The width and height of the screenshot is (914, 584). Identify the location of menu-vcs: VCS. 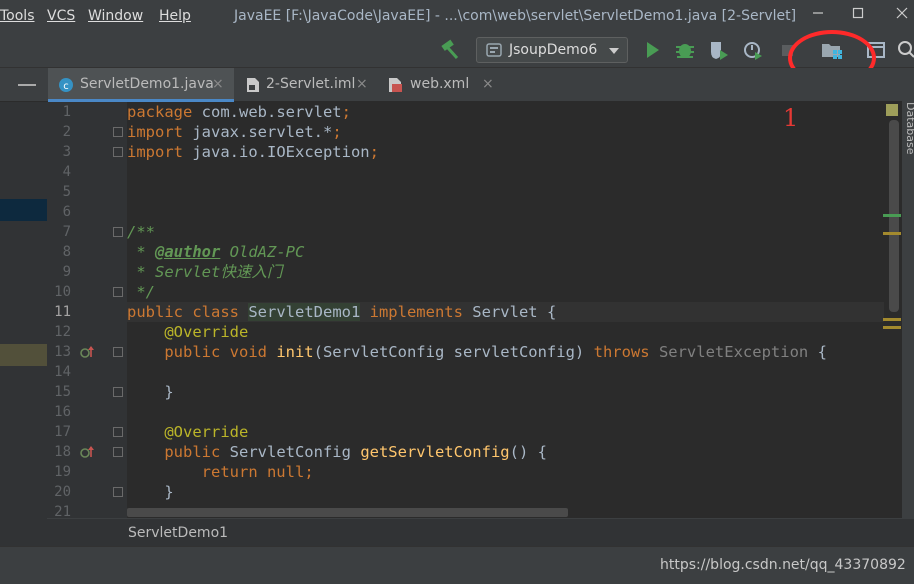
(61, 16).